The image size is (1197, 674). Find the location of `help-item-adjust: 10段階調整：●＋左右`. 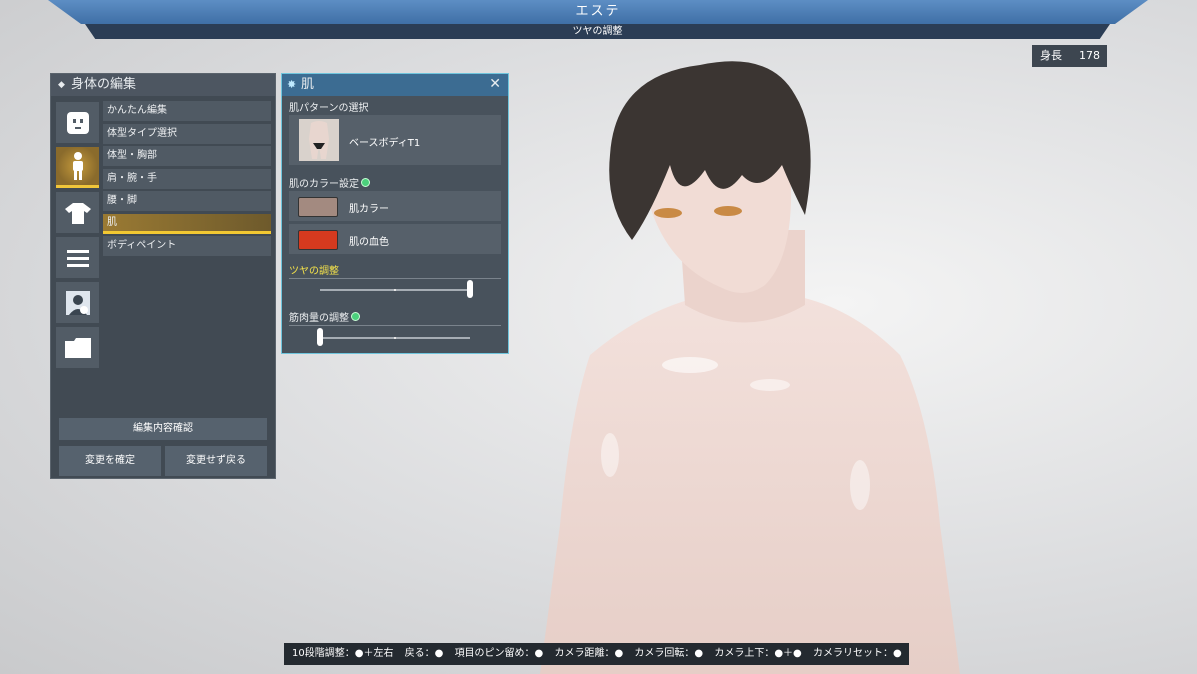

help-item-adjust: 10段階調整：●＋左右 is located at coordinates (343, 653).